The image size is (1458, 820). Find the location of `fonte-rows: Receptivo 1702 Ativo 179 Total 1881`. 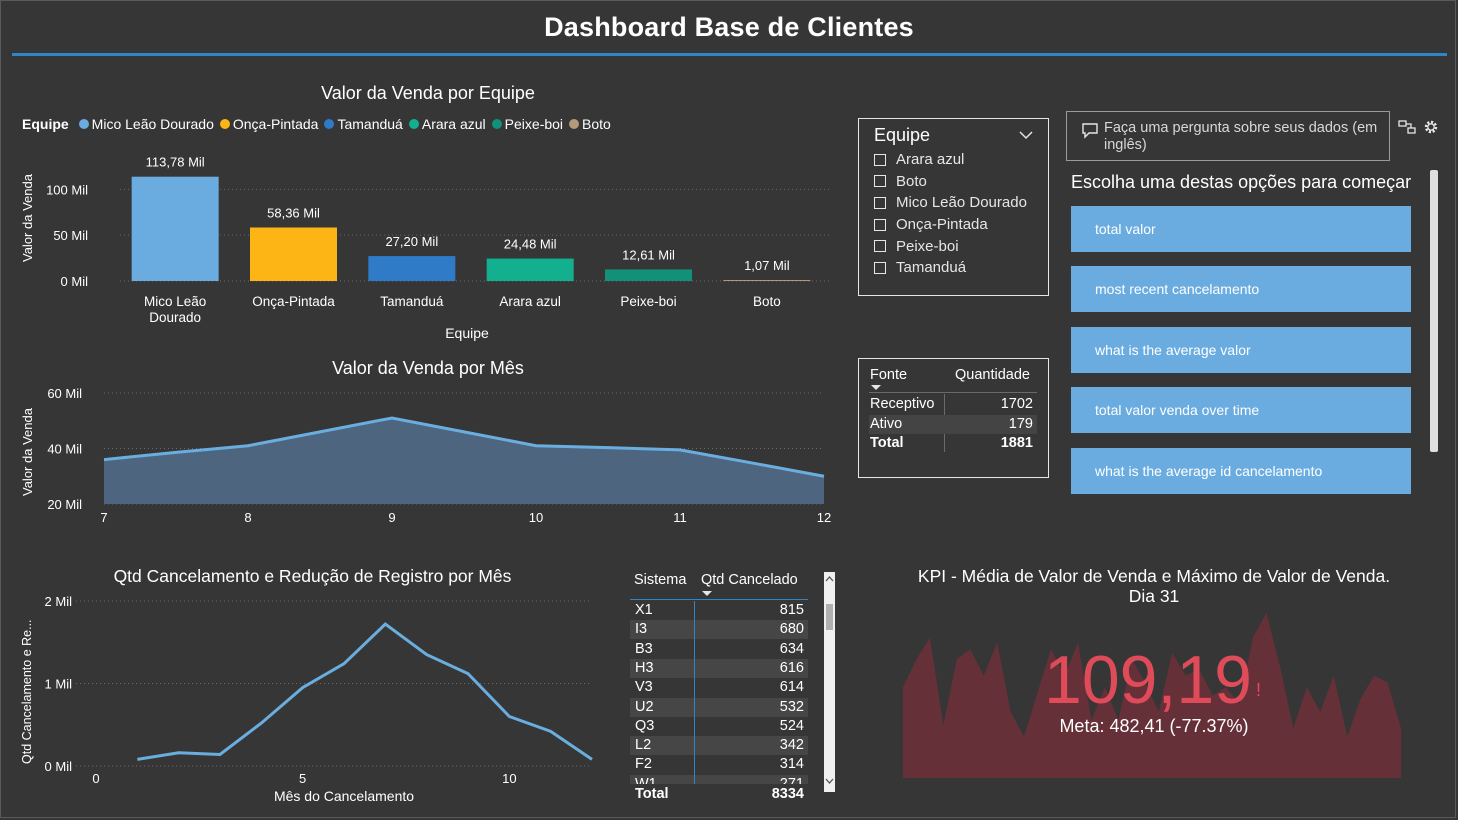

fonte-rows: Receptivo 1702 Ativo 179 Total 1881 is located at coordinates (953, 424).